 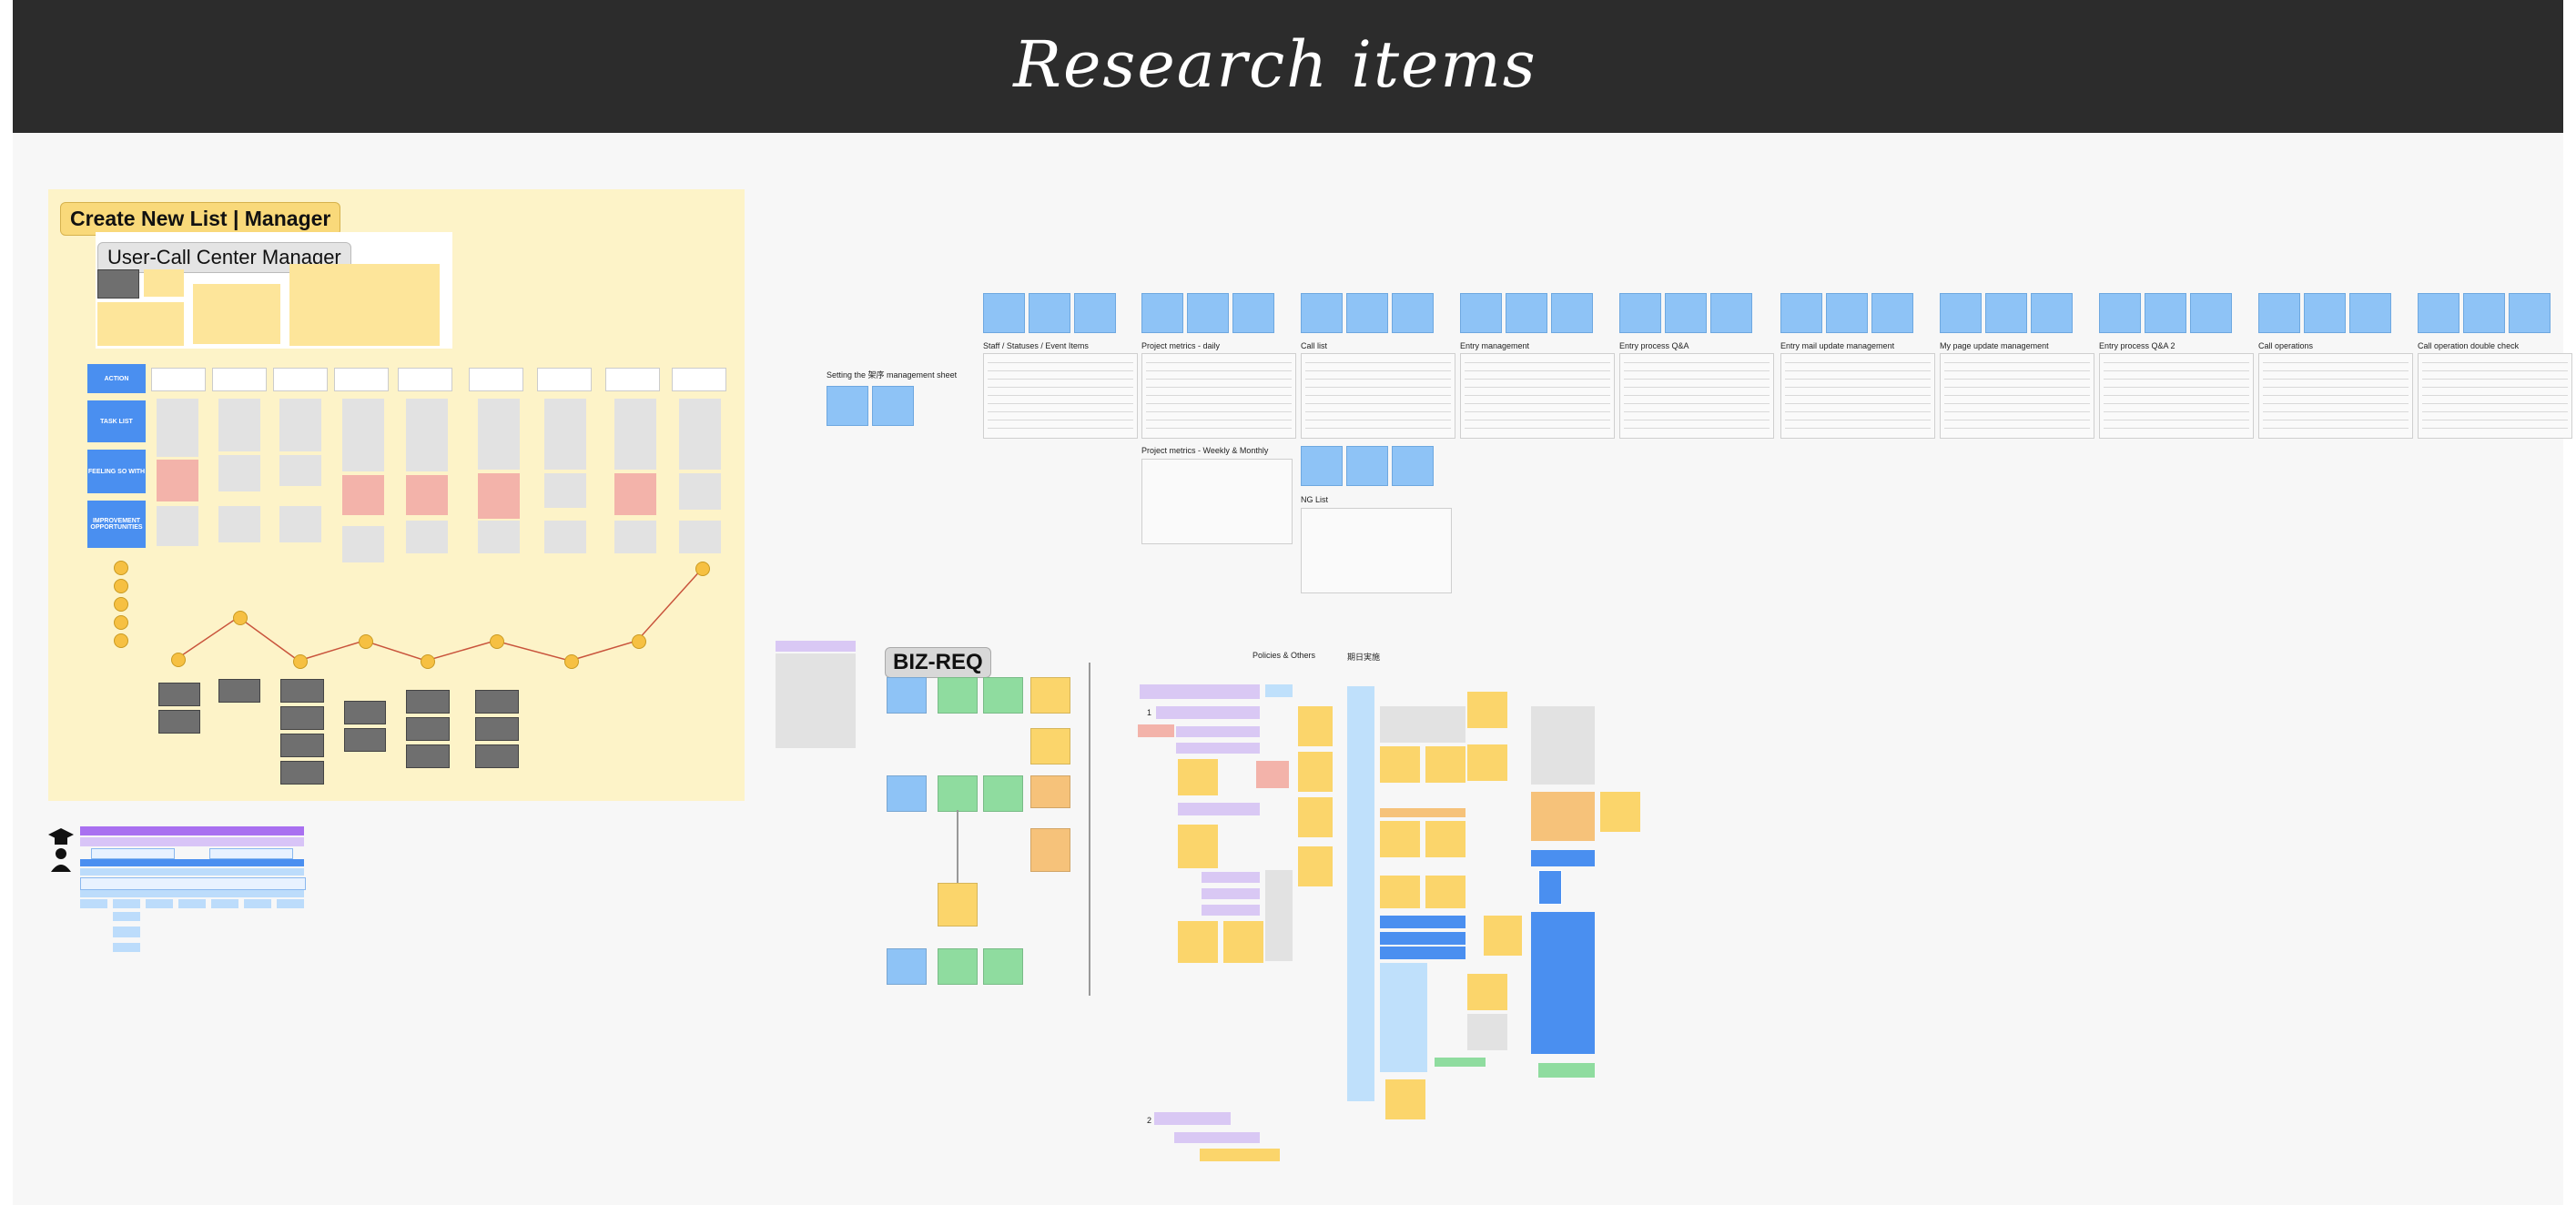 What do you see at coordinates (1272, 775) in the screenshot?
I see `flow-warning-node` at bounding box center [1272, 775].